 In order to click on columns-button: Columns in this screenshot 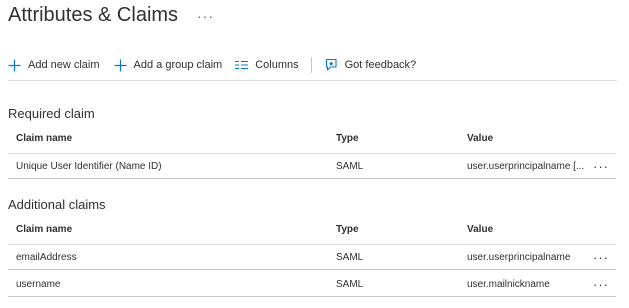, I will do `click(267, 65)`.